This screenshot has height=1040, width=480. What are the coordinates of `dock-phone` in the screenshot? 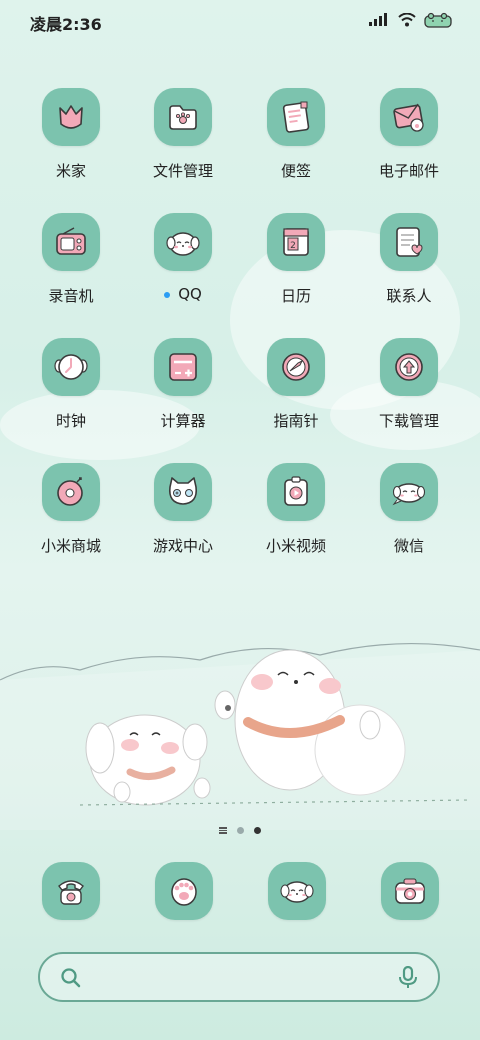 It's located at (71, 891).